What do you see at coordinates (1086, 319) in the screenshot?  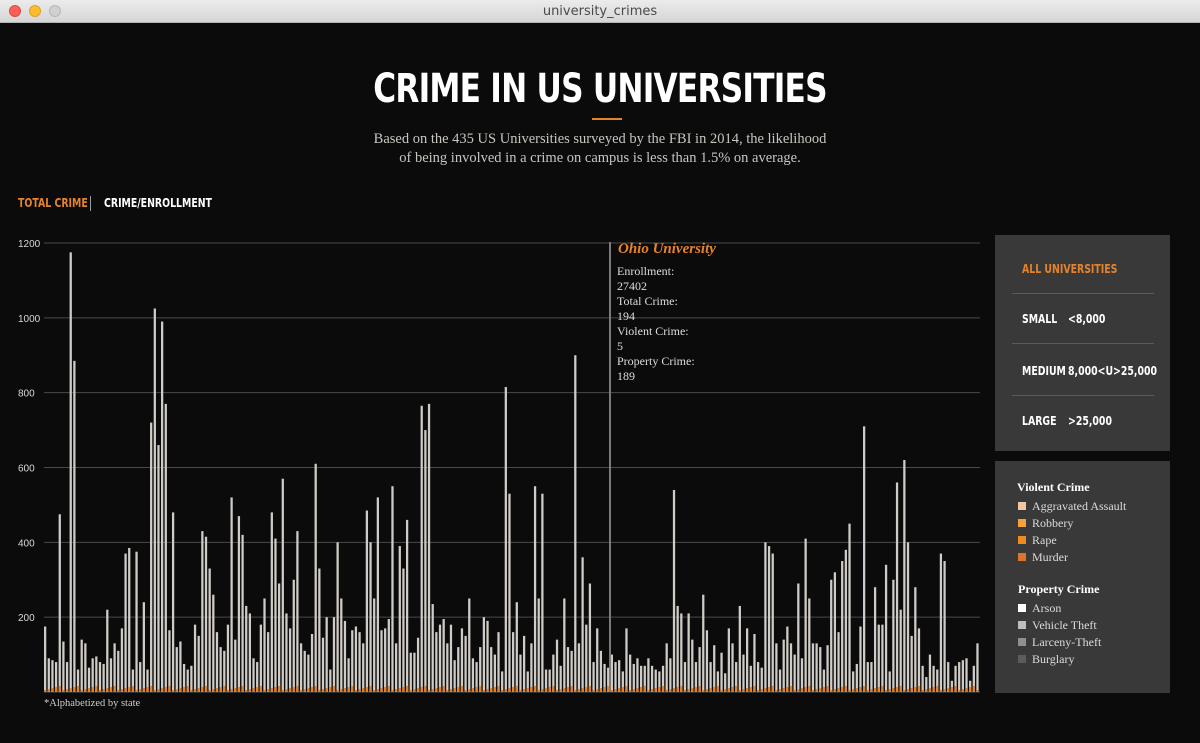 I see `filter-small-range: <8,000` at bounding box center [1086, 319].